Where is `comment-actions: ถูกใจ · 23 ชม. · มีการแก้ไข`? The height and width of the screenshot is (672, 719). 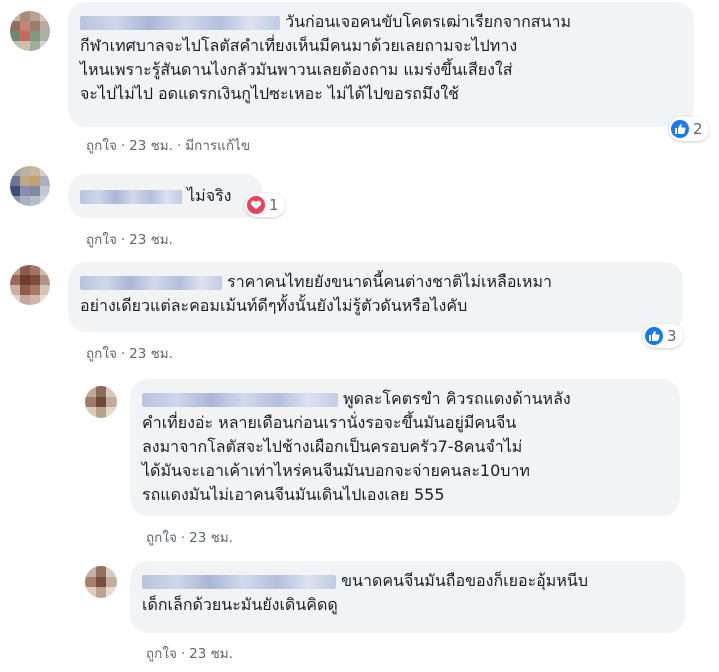
comment-actions: ถูกใจ · 23 ชม. · มีการแก้ไข is located at coordinates (168, 146).